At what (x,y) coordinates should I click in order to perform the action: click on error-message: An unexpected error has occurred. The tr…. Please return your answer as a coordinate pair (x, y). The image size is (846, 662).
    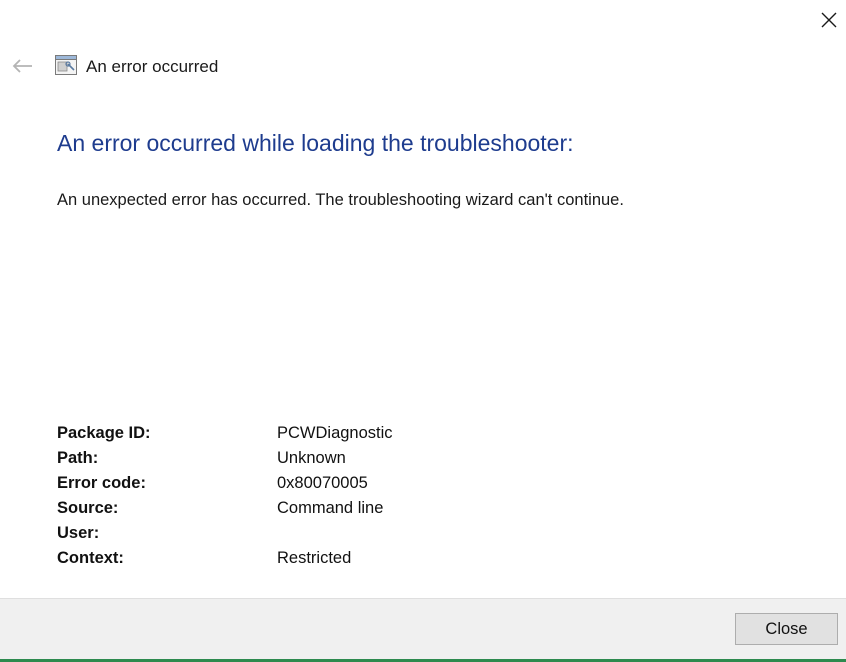
    Looking at the image, I should click on (340, 200).